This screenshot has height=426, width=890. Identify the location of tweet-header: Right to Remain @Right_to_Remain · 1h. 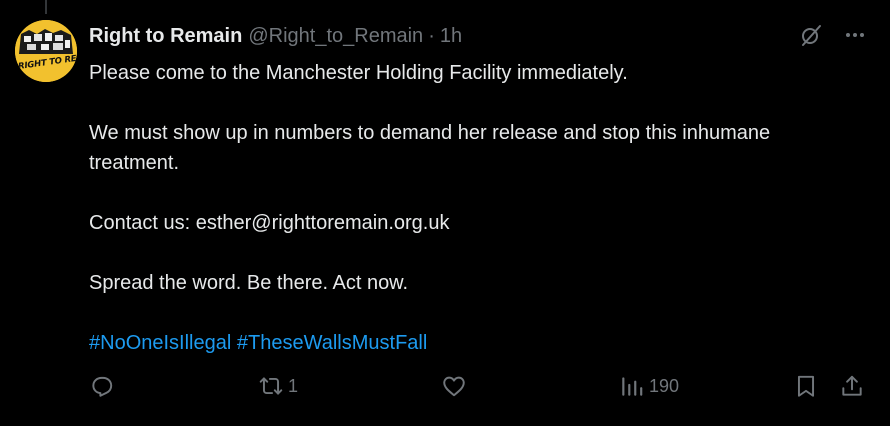
(275, 36).